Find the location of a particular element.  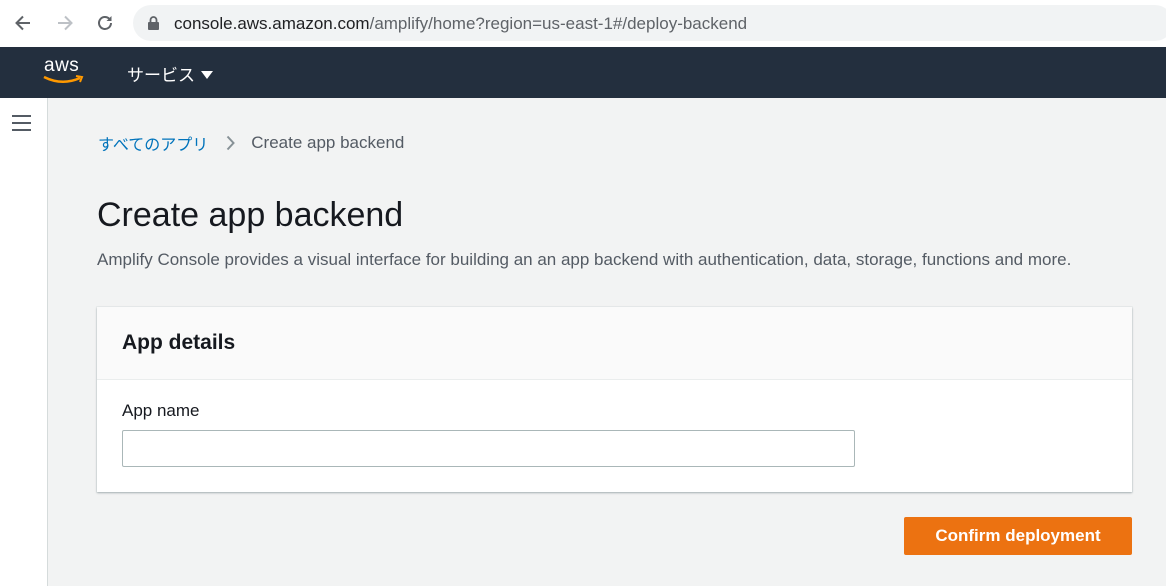

lock-icon is located at coordinates (153, 23).